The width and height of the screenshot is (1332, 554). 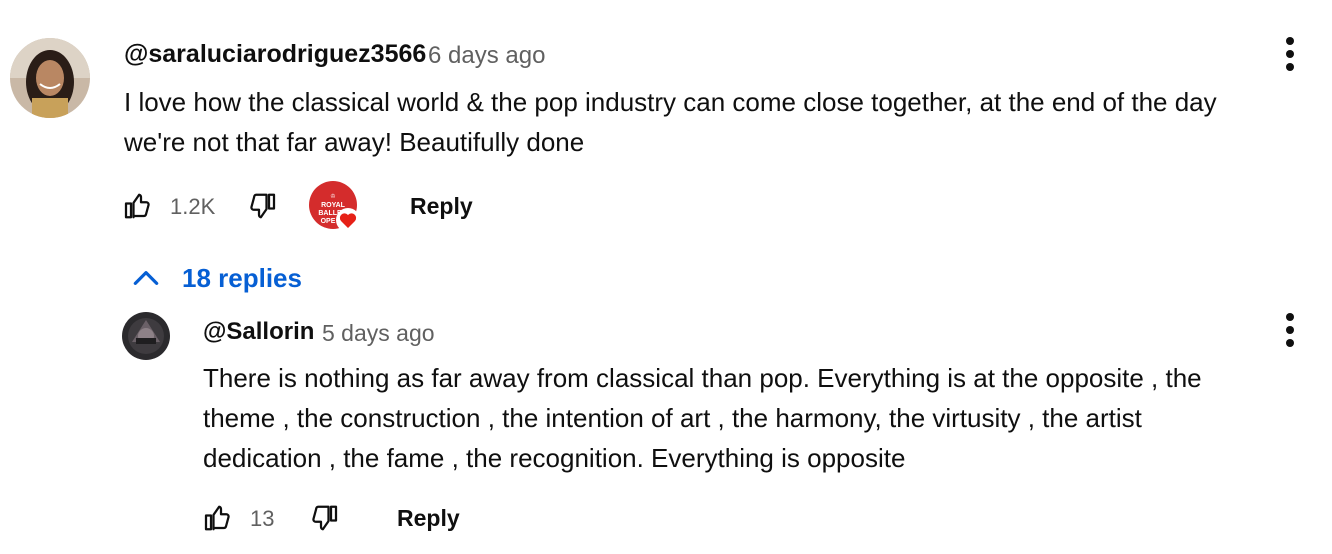 I want to click on svg-text: OPE, so click(x=328, y=221).